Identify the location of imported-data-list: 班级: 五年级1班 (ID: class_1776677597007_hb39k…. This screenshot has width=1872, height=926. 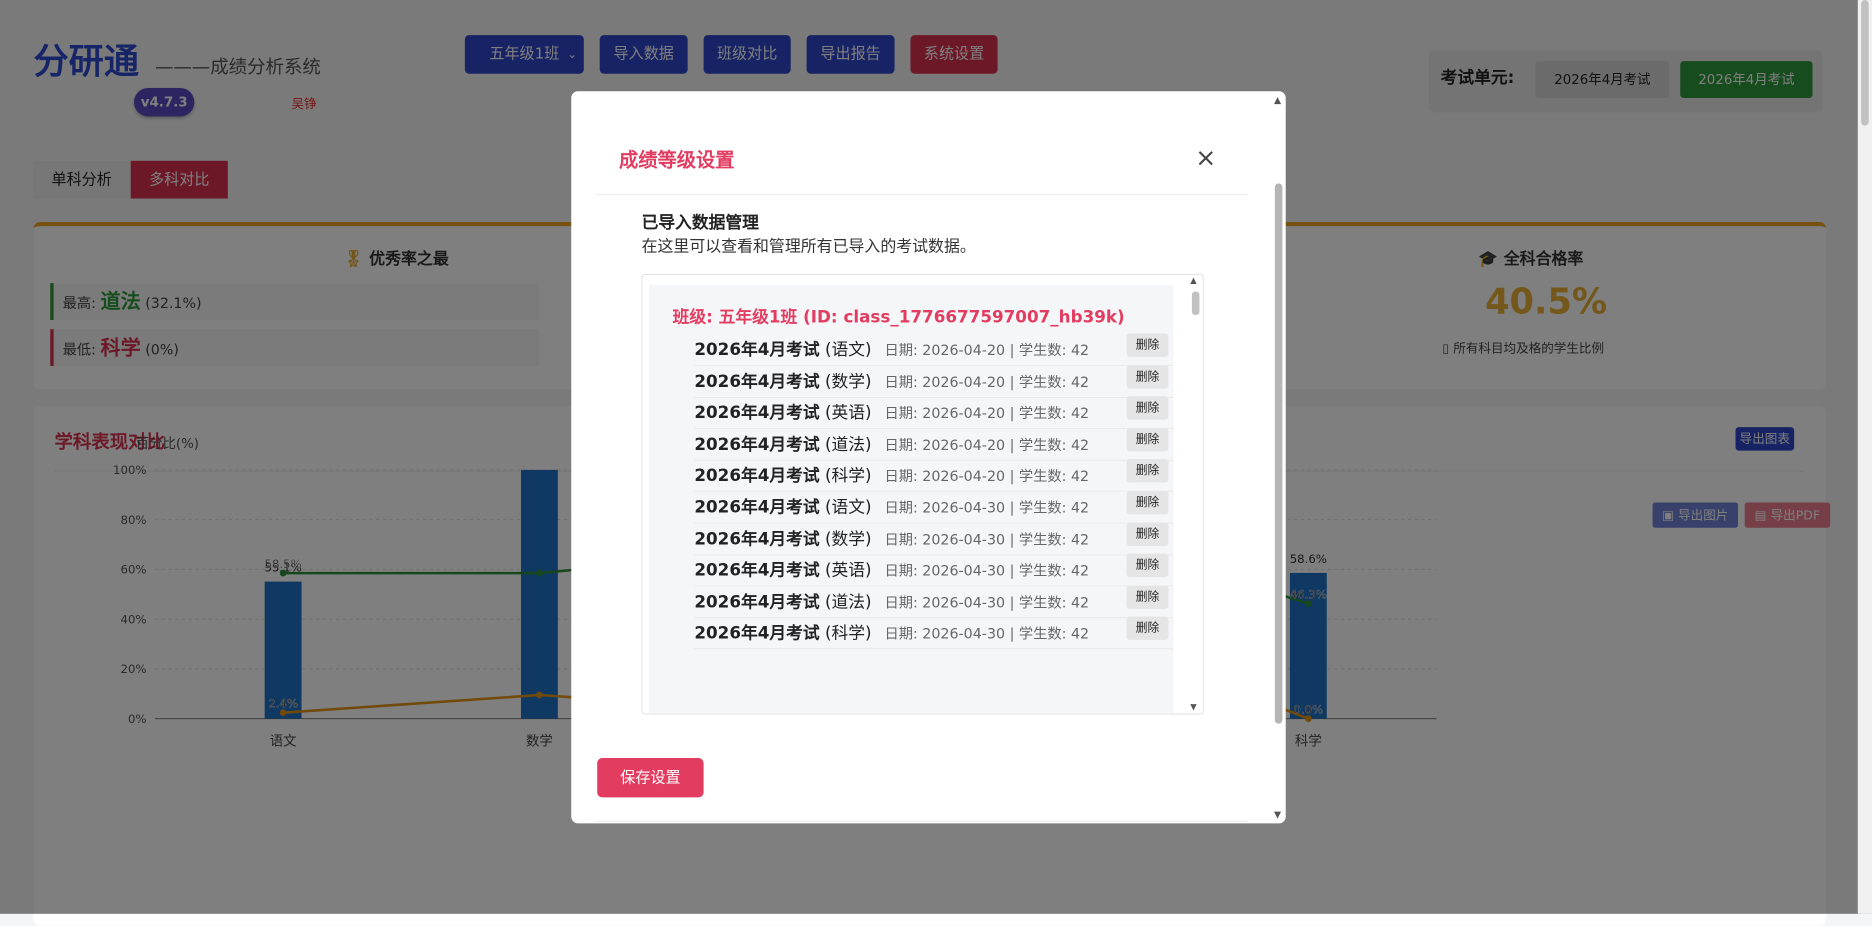
(922, 494).